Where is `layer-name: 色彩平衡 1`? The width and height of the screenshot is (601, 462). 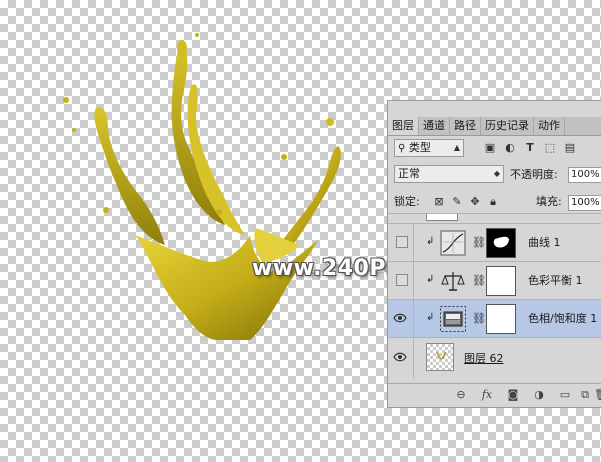
layer-name: 色彩平衡 1 is located at coordinates (555, 280).